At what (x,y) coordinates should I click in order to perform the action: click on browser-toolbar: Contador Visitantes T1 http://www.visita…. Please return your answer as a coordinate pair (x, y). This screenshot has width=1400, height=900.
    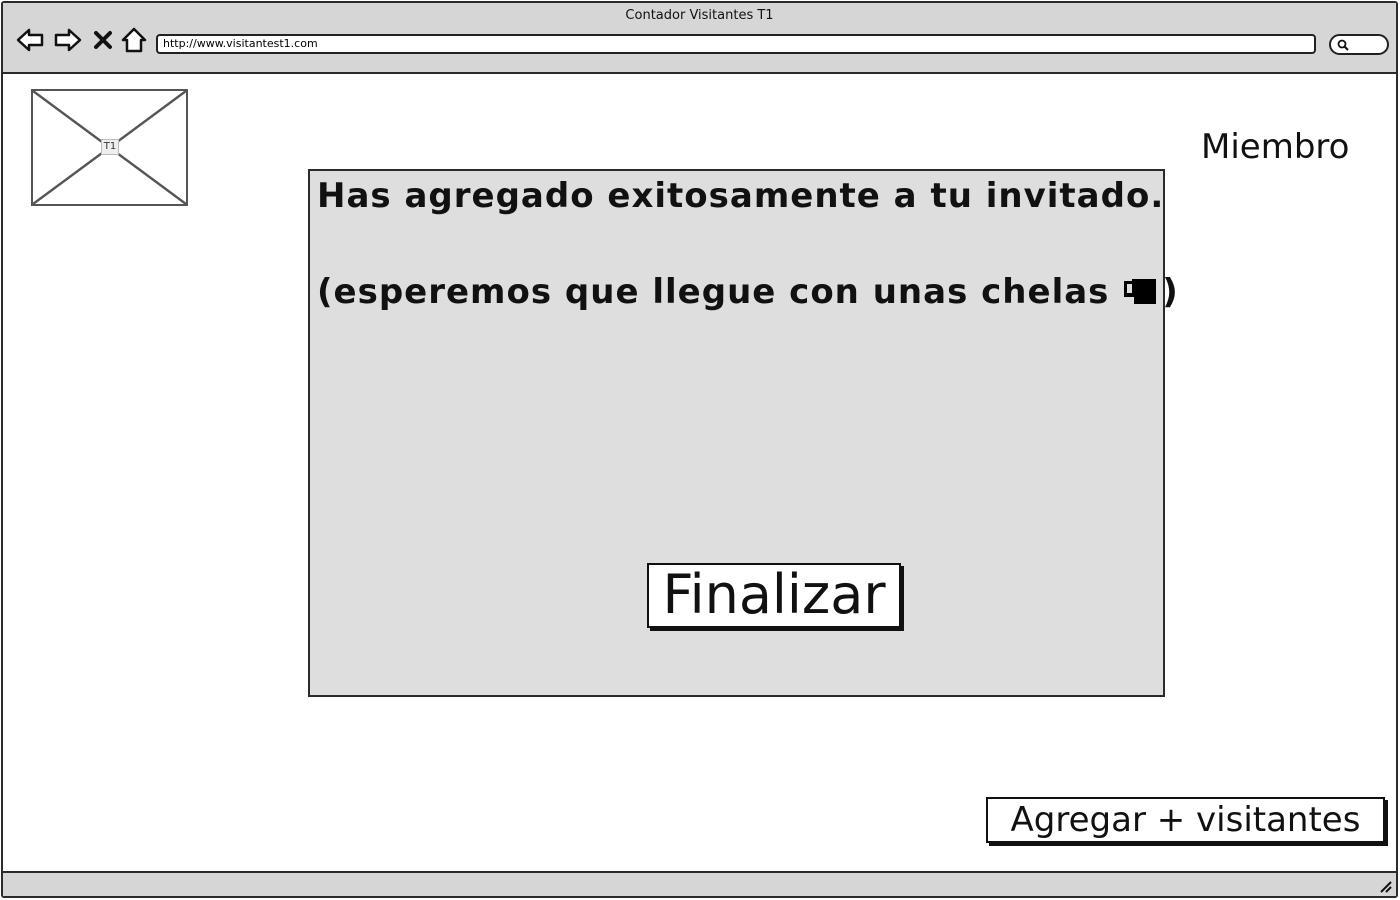
    Looking at the image, I should click on (699, 38).